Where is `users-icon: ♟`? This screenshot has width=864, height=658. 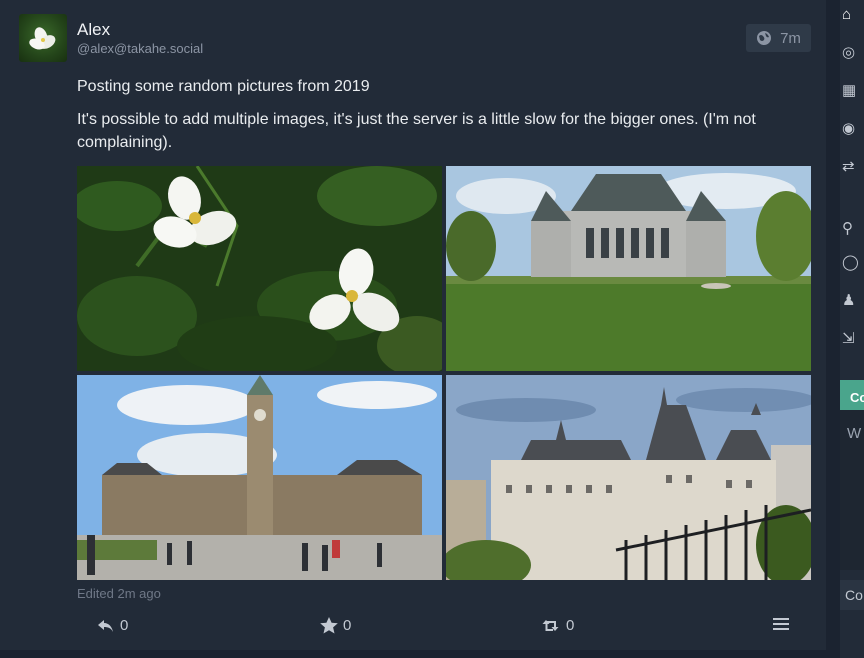 users-icon: ♟ is located at coordinates (853, 301).